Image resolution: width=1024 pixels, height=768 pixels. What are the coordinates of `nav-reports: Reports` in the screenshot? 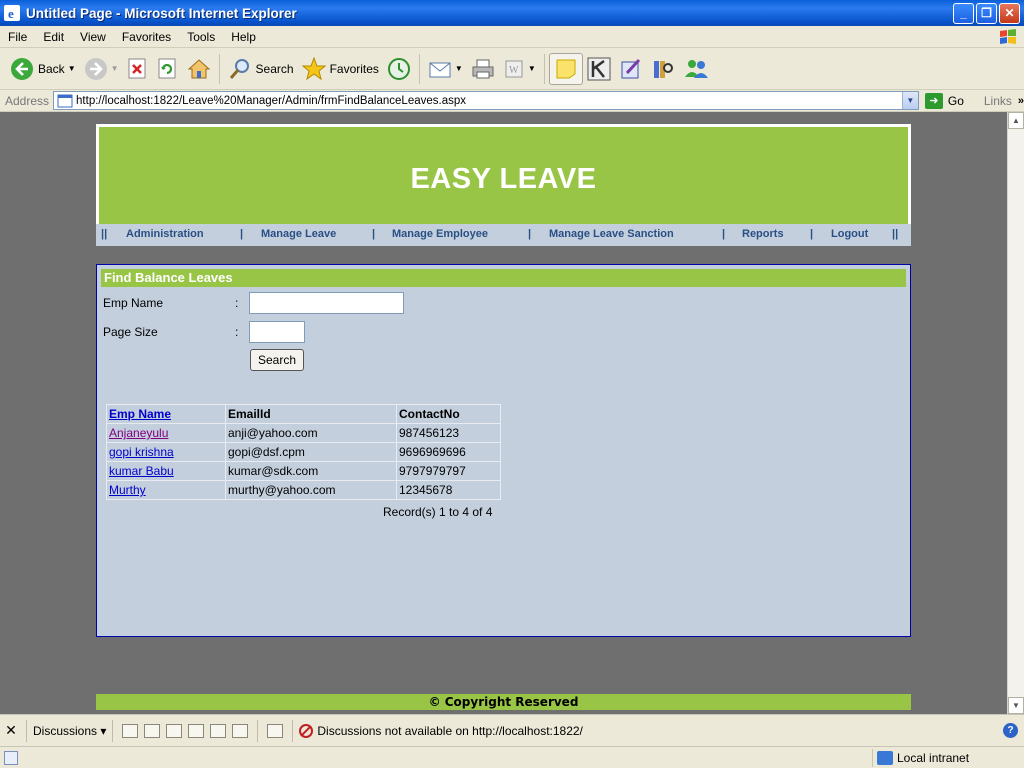 It's located at (763, 234).